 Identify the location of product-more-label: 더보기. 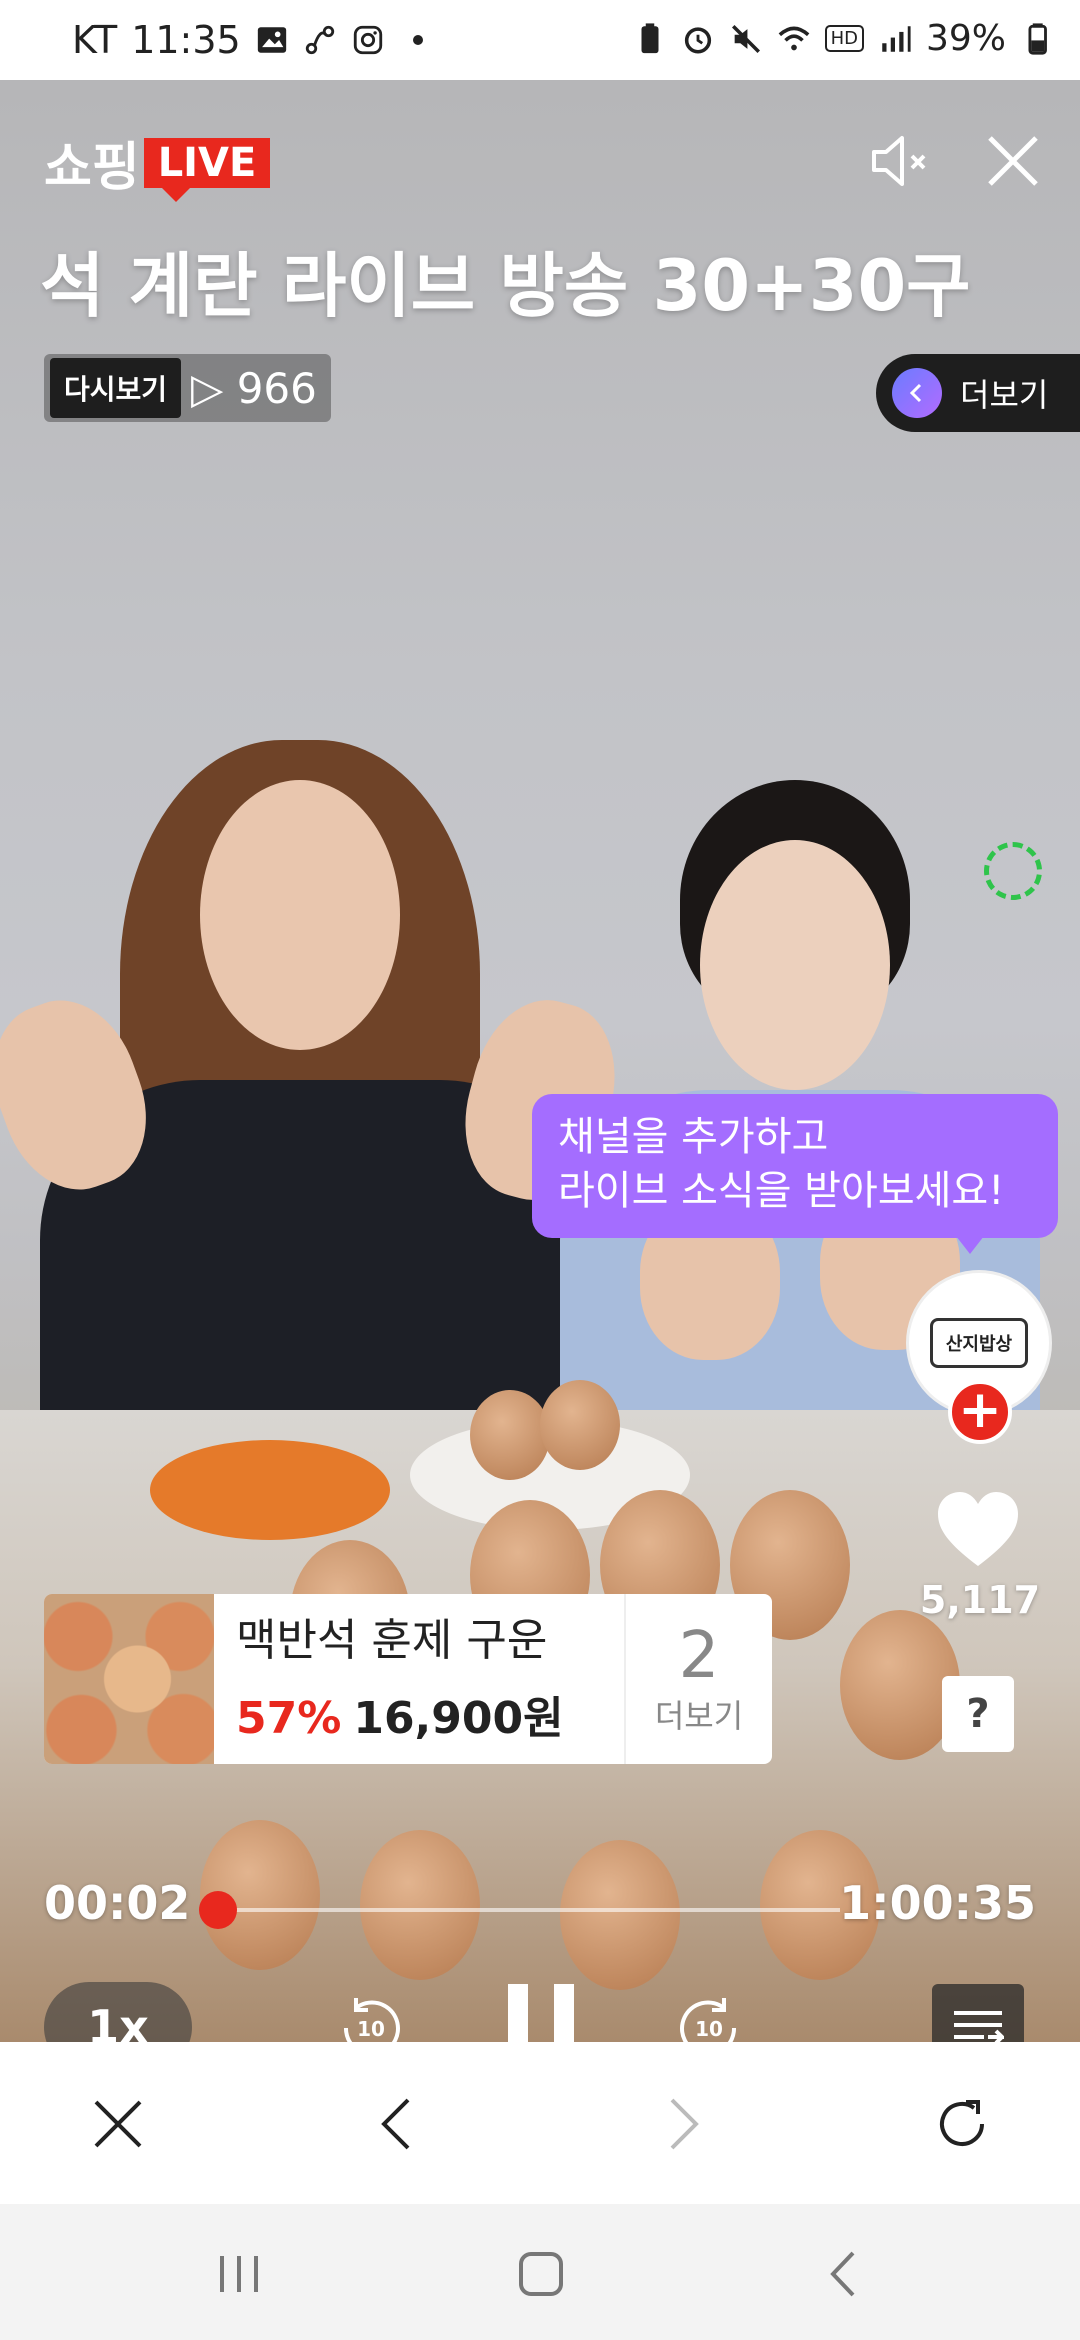
(699, 1716).